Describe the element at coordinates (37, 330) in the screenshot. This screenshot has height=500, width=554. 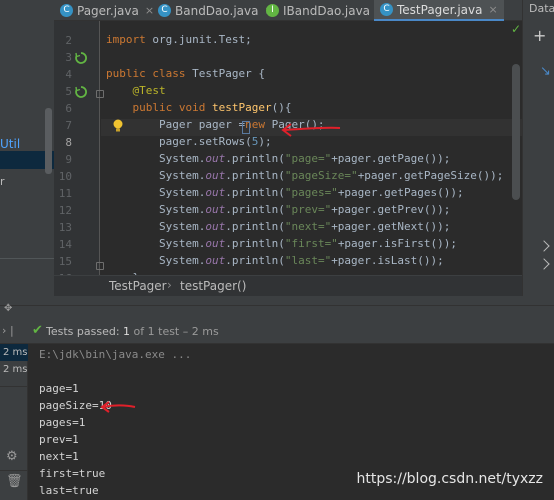
I see `tests-passed-check-icon: ✔` at that location.